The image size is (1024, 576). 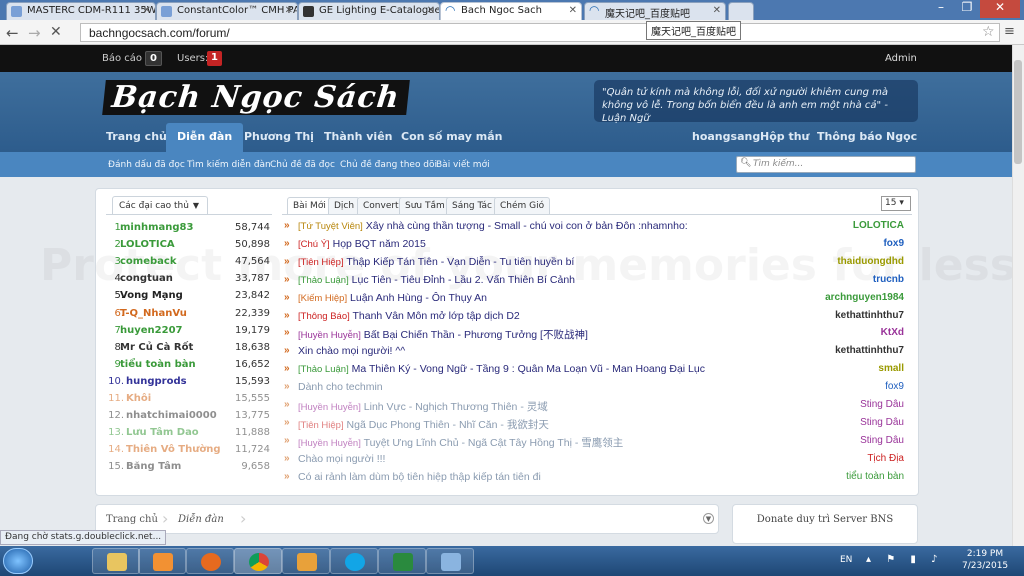 I want to click on tab-suu-tam: Sưu Tầm, so click(x=425, y=206).